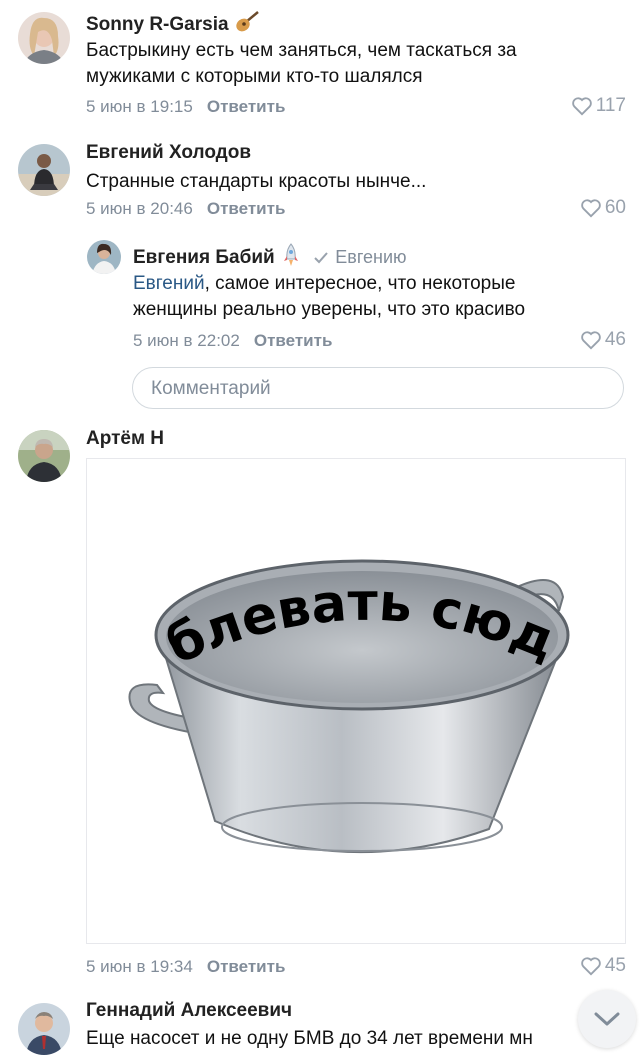 This screenshot has height=1059, width=640. What do you see at coordinates (291, 258) in the screenshot?
I see `rocket-icon` at bounding box center [291, 258].